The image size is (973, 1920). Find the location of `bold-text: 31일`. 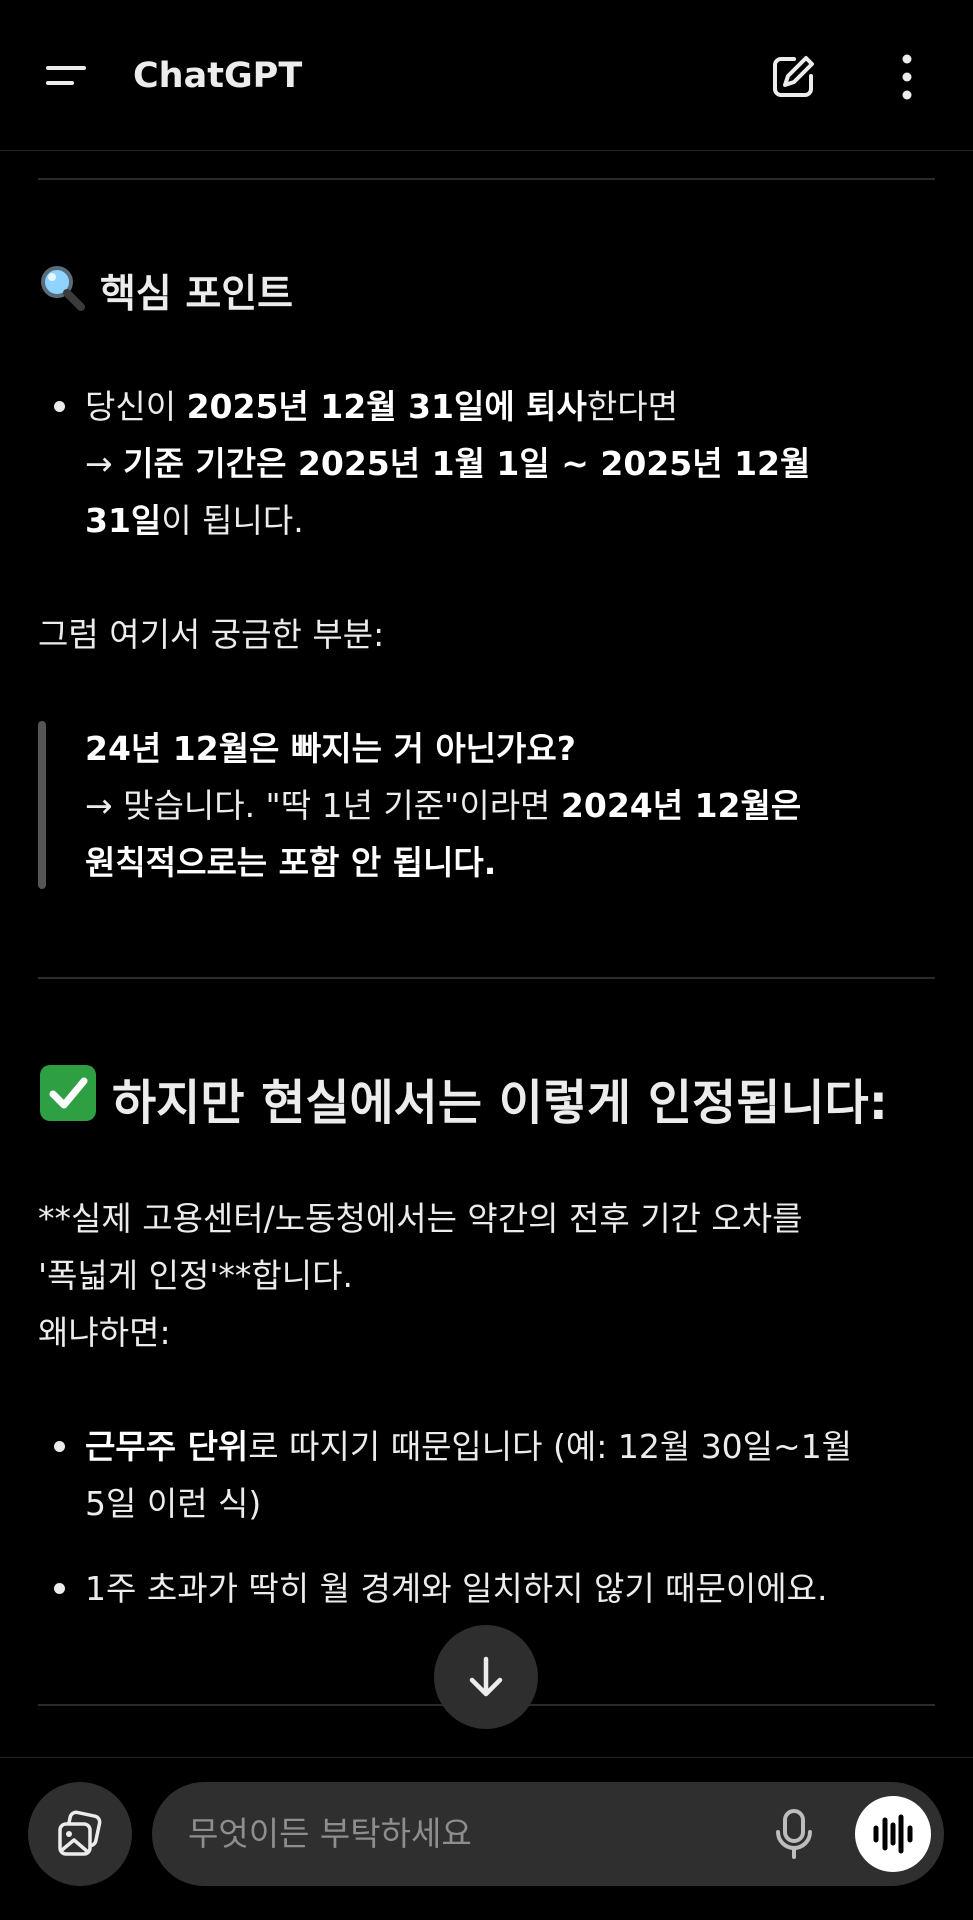

bold-text: 31일 is located at coordinates (123, 520).